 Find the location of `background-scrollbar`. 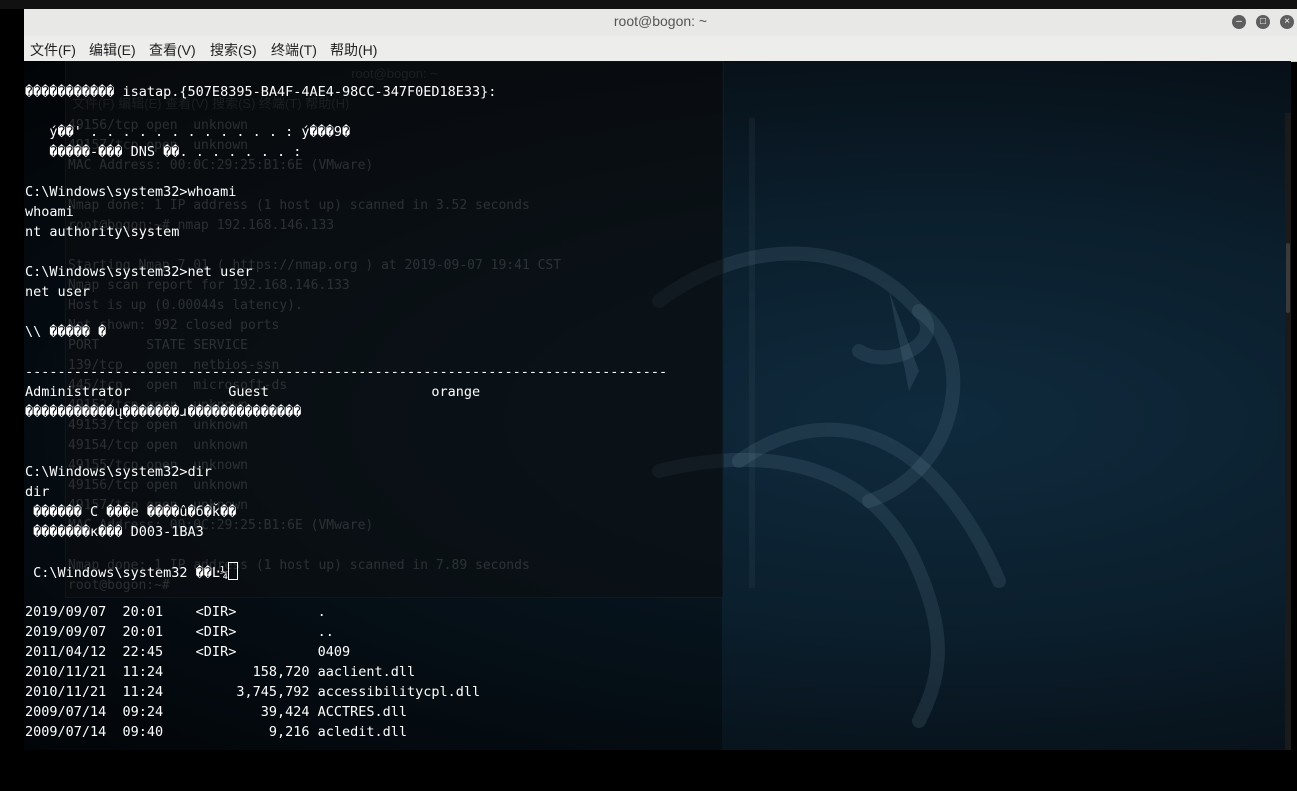

background-scrollbar is located at coordinates (752, 353).